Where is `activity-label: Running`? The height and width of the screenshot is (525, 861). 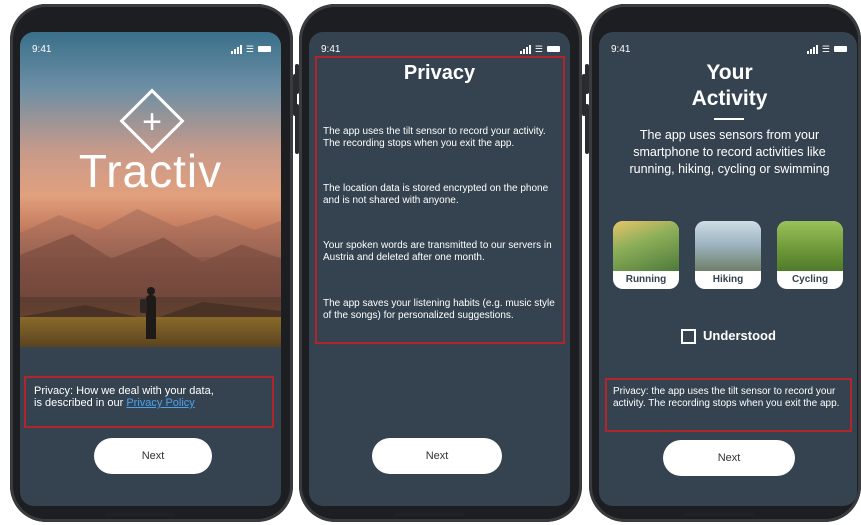
activity-label: Running is located at coordinates (646, 279).